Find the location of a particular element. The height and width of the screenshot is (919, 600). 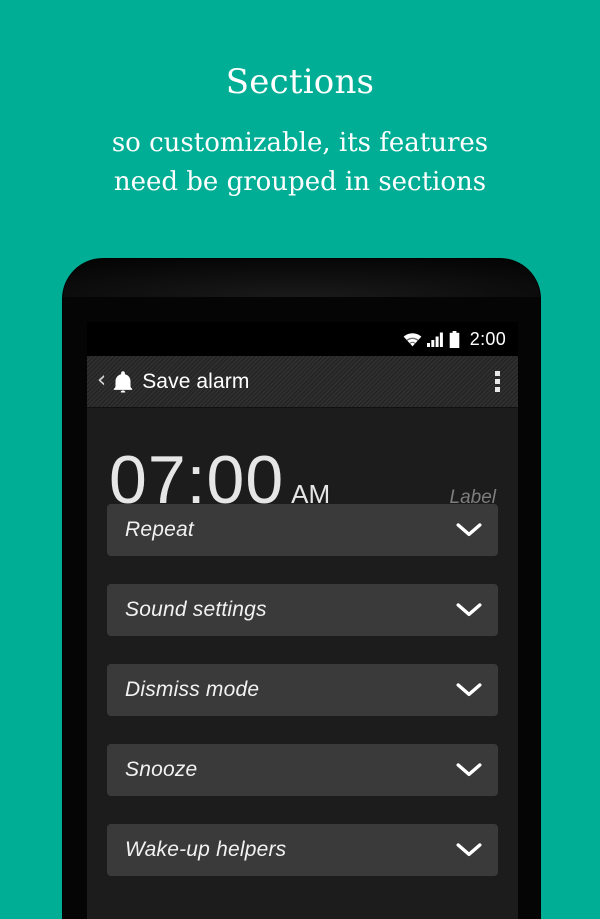

action-bar: ‹ Save alarm is located at coordinates (302, 382).